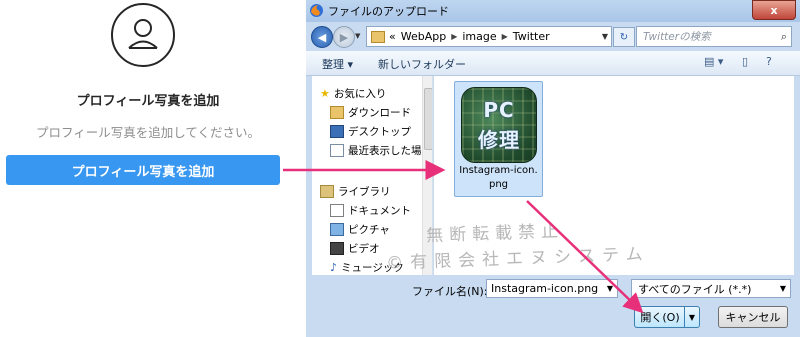  I want to click on thumbnail-text-line2: 修理, so click(499, 140).